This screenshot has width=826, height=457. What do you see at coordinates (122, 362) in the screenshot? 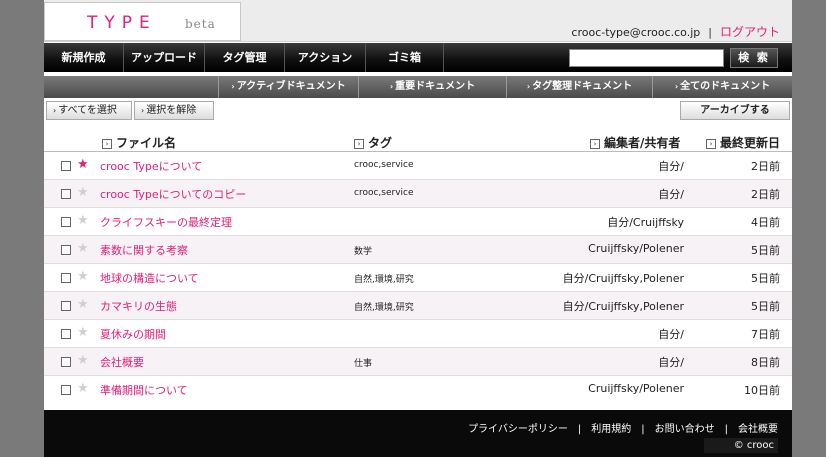
I see `row-filename: 会社概要` at bounding box center [122, 362].